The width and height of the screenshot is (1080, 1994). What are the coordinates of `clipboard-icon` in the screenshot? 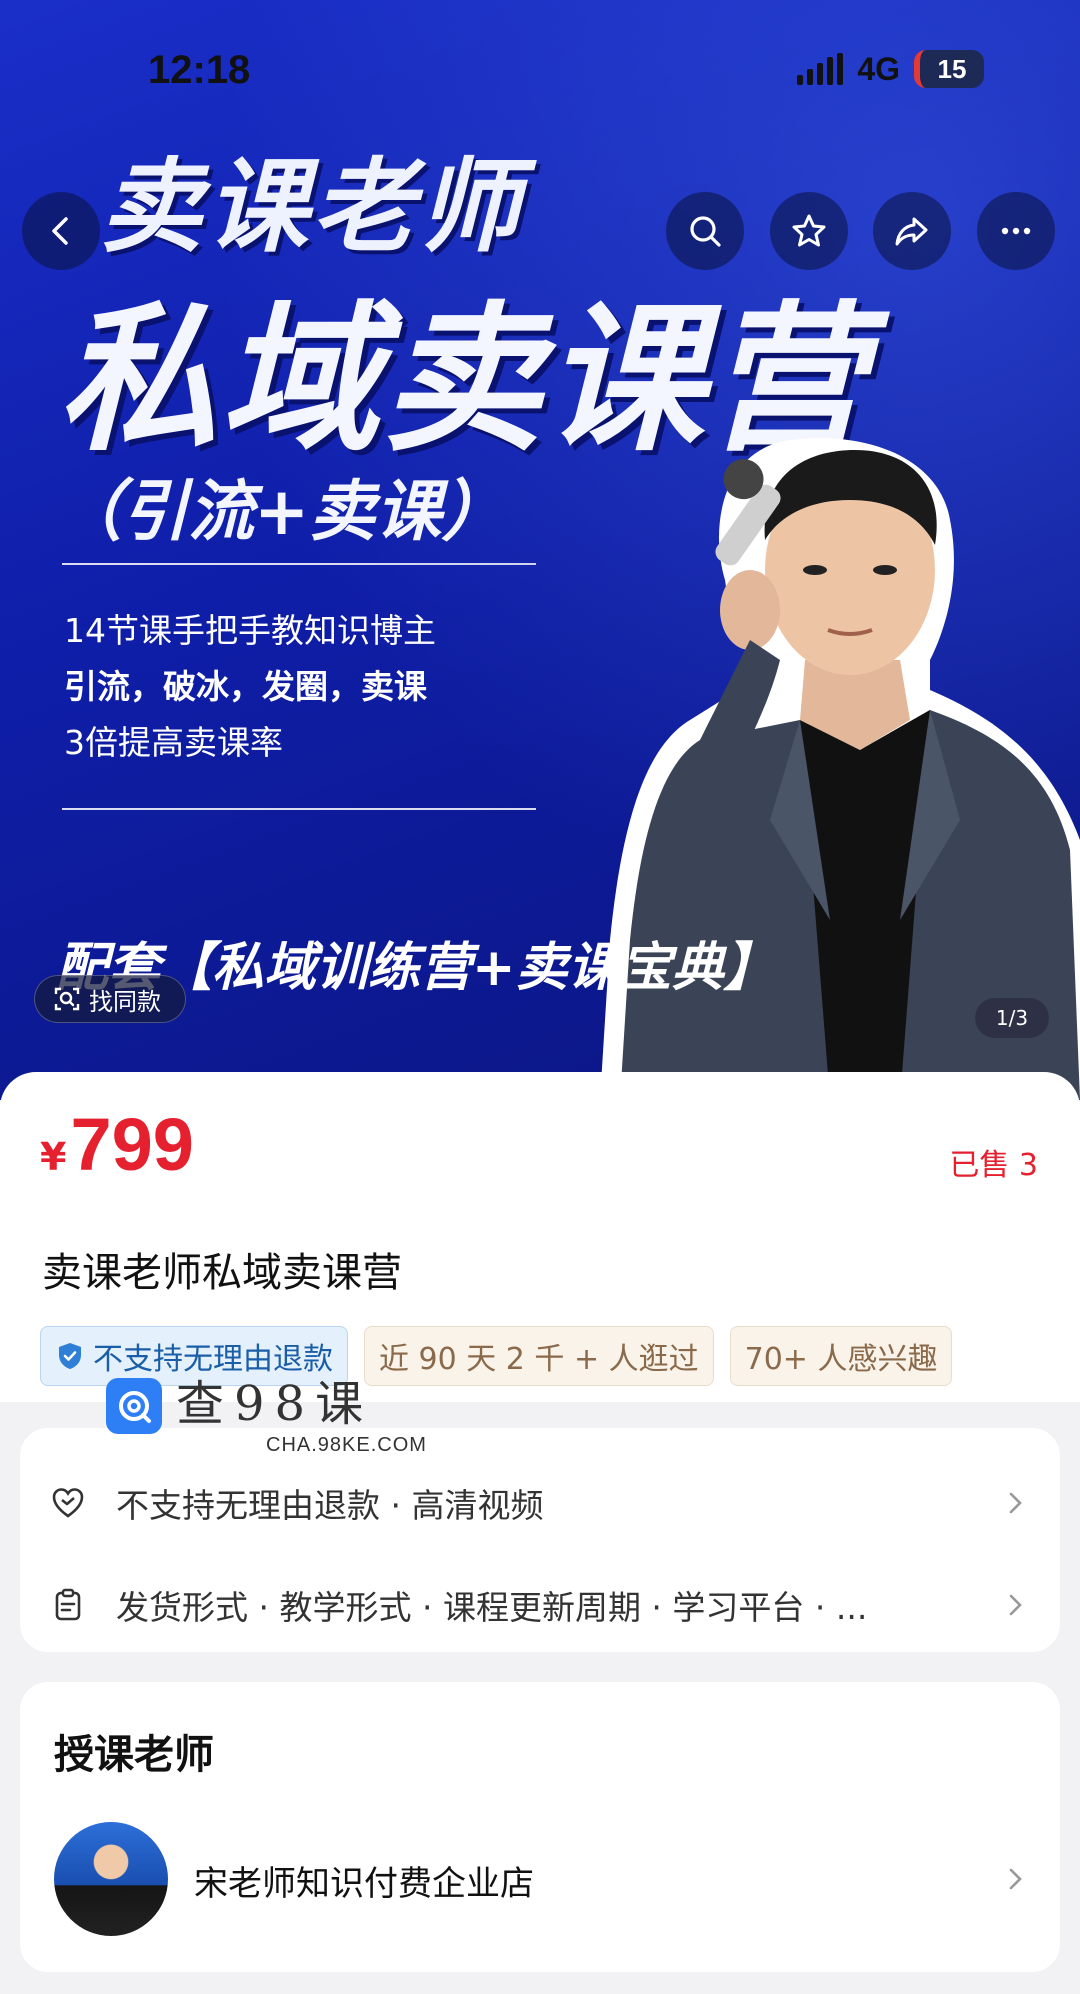 It's located at (68, 1605).